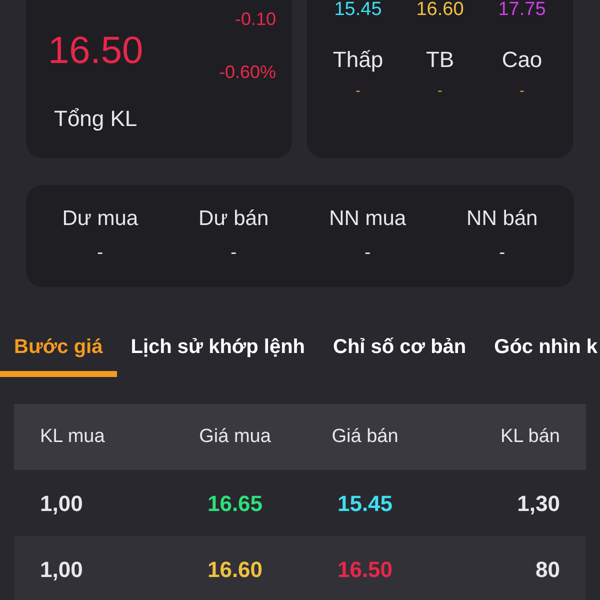 The height and width of the screenshot is (600, 600). I want to click on last-price: 16.50, so click(96, 51).